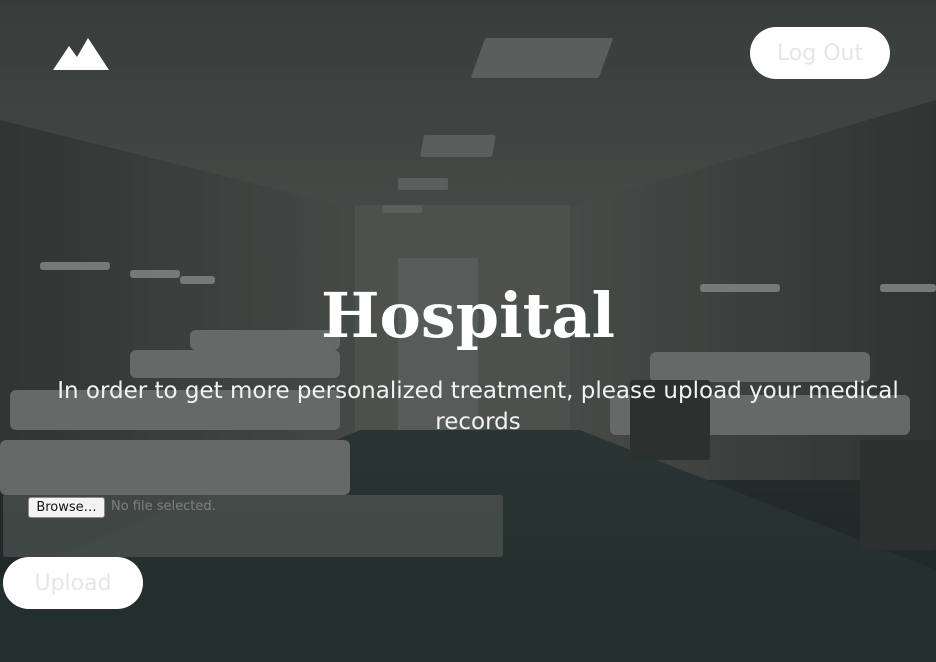 The height and width of the screenshot is (662, 936). Describe the element at coordinates (163, 506) in the screenshot. I see `file-status-text: No file selected.` at that location.